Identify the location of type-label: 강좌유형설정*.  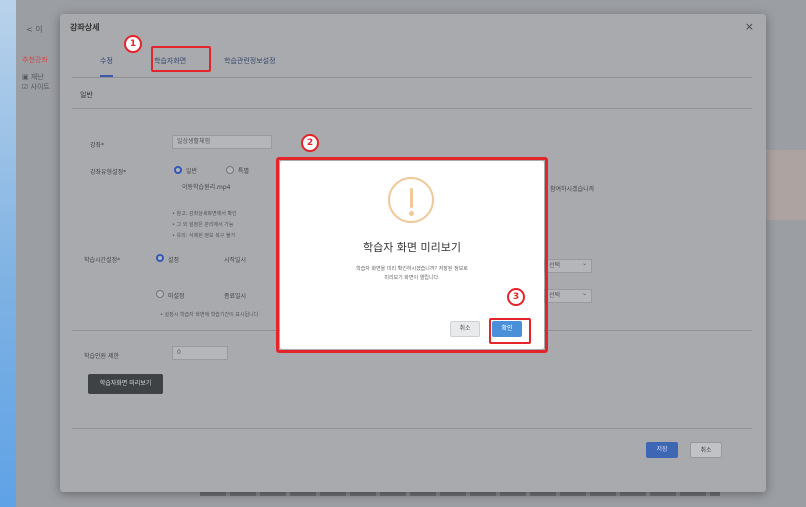
(108, 172).